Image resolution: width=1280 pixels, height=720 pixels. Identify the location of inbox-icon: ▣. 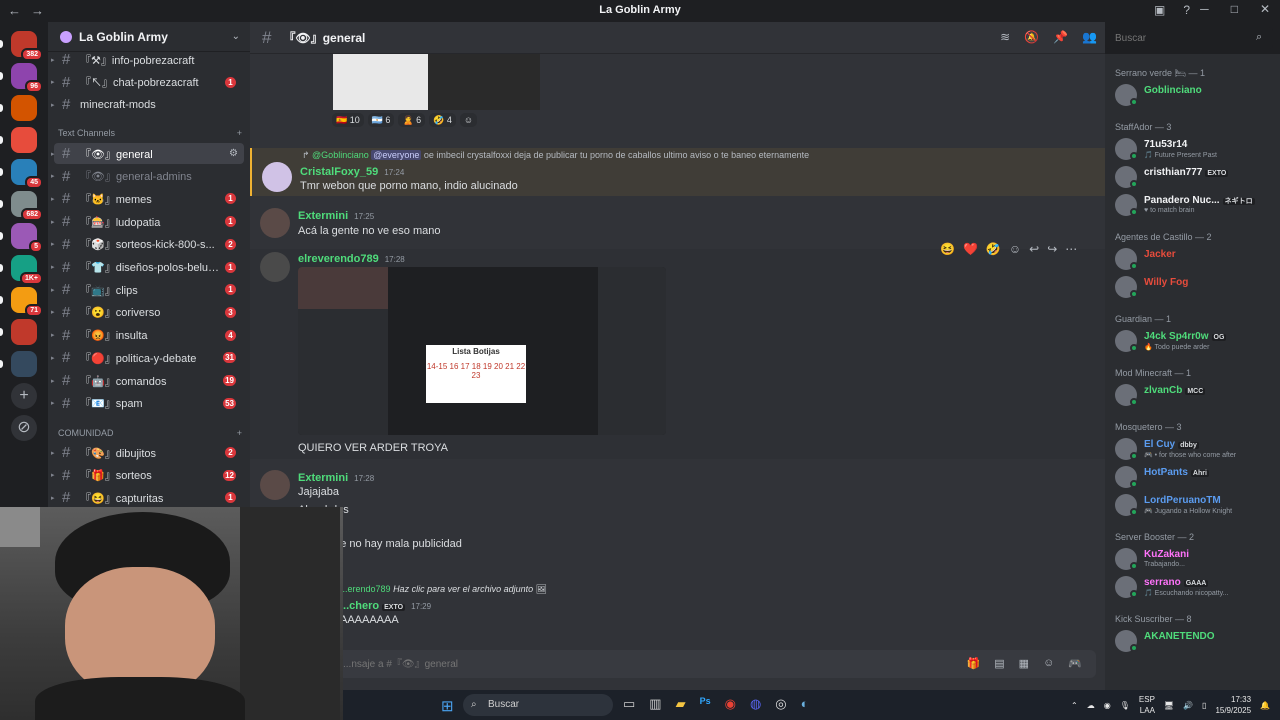
(1159, 10).